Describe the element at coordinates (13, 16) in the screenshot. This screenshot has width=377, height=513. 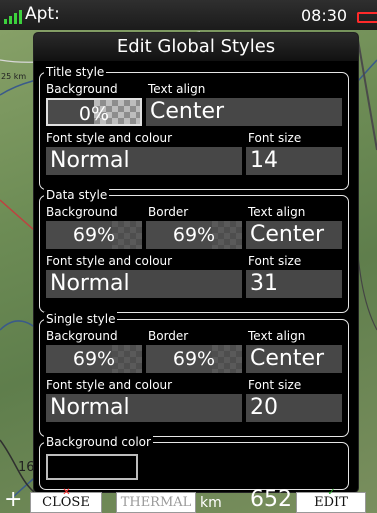
I see `signal-strength-icon` at that location.